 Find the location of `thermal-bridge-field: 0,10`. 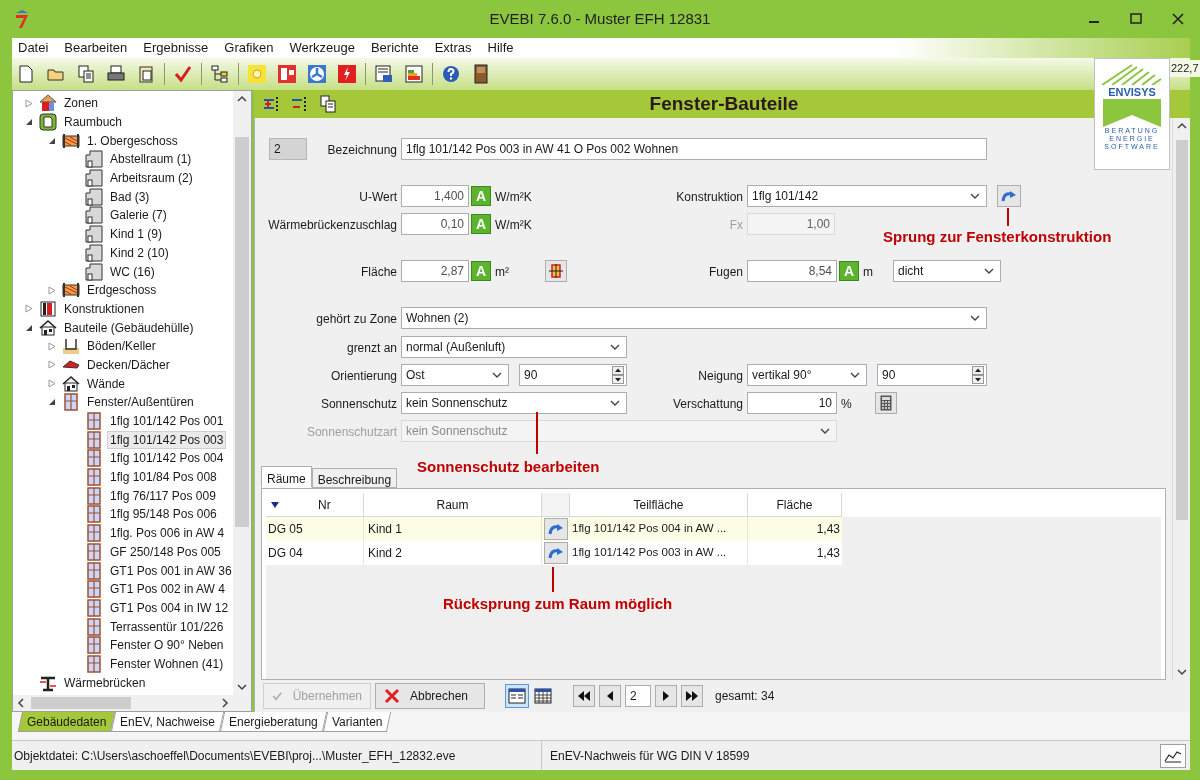

thermal-bridge-field: 0,10 is located at coordinates (435, 224).